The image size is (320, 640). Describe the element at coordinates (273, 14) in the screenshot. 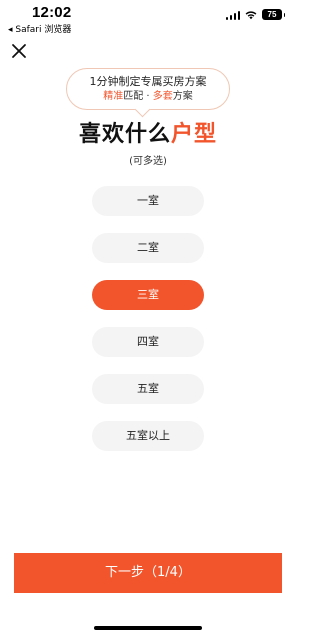

I see `battery-icon: 75` at that location.